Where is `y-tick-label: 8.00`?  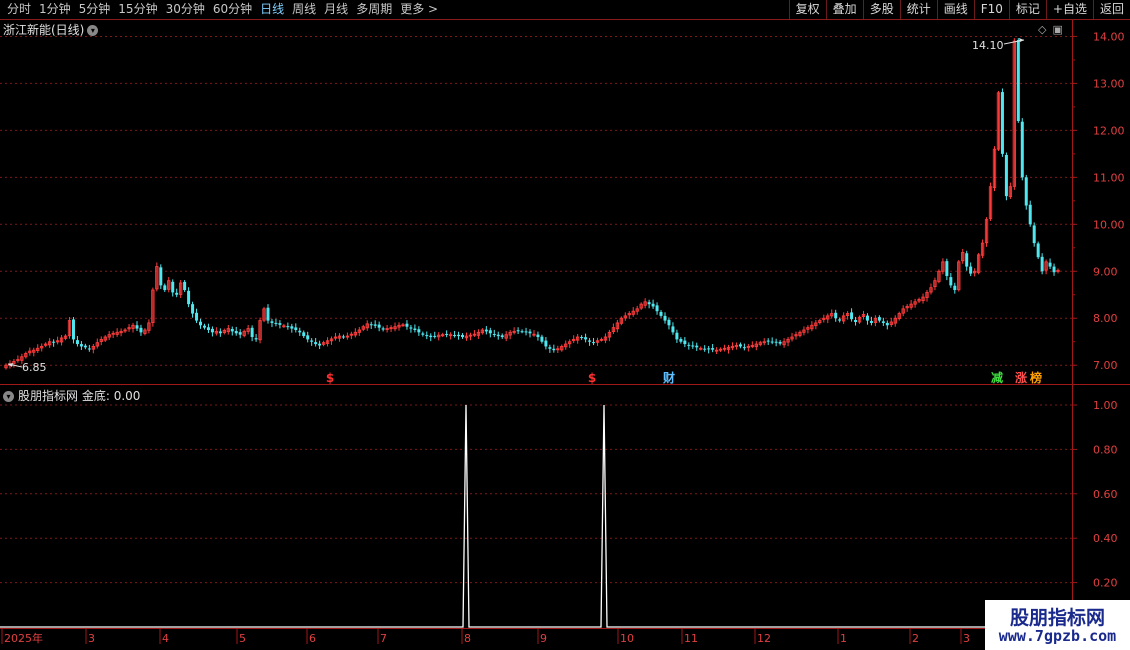
y-tick-label: 8.00 is located at coordinates (1105, 318).